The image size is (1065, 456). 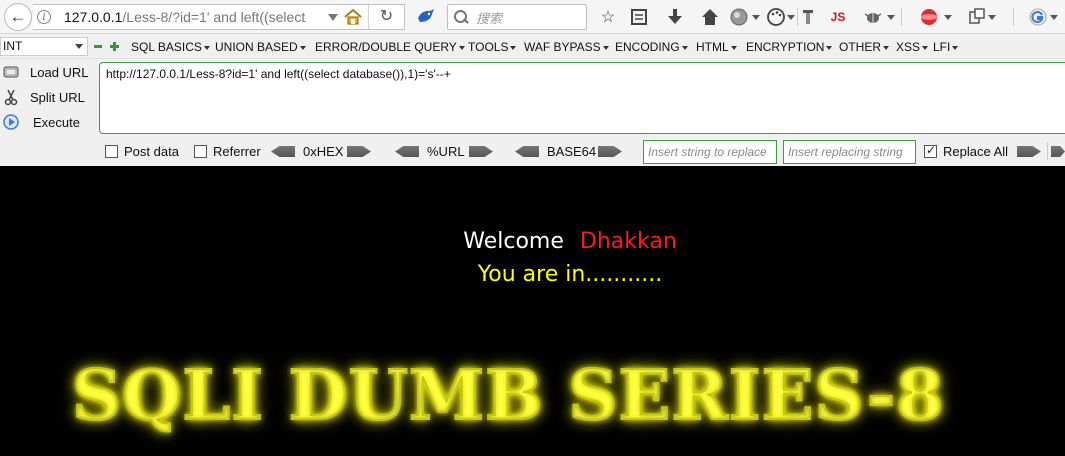 What do you see at coordinates (1058, 151) in the screenshot?
I see `more-options-arrow-icon` at bounding box center [1058, 151].